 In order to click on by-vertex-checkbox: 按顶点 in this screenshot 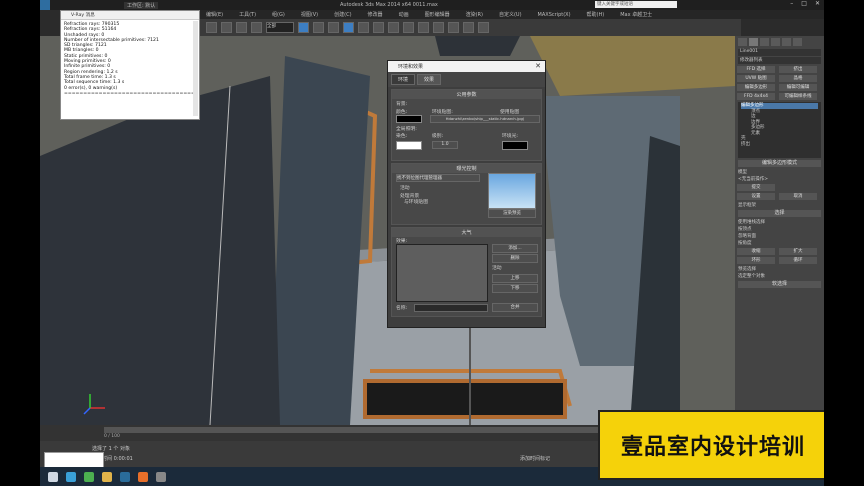, I will do `click(779, 229)`.